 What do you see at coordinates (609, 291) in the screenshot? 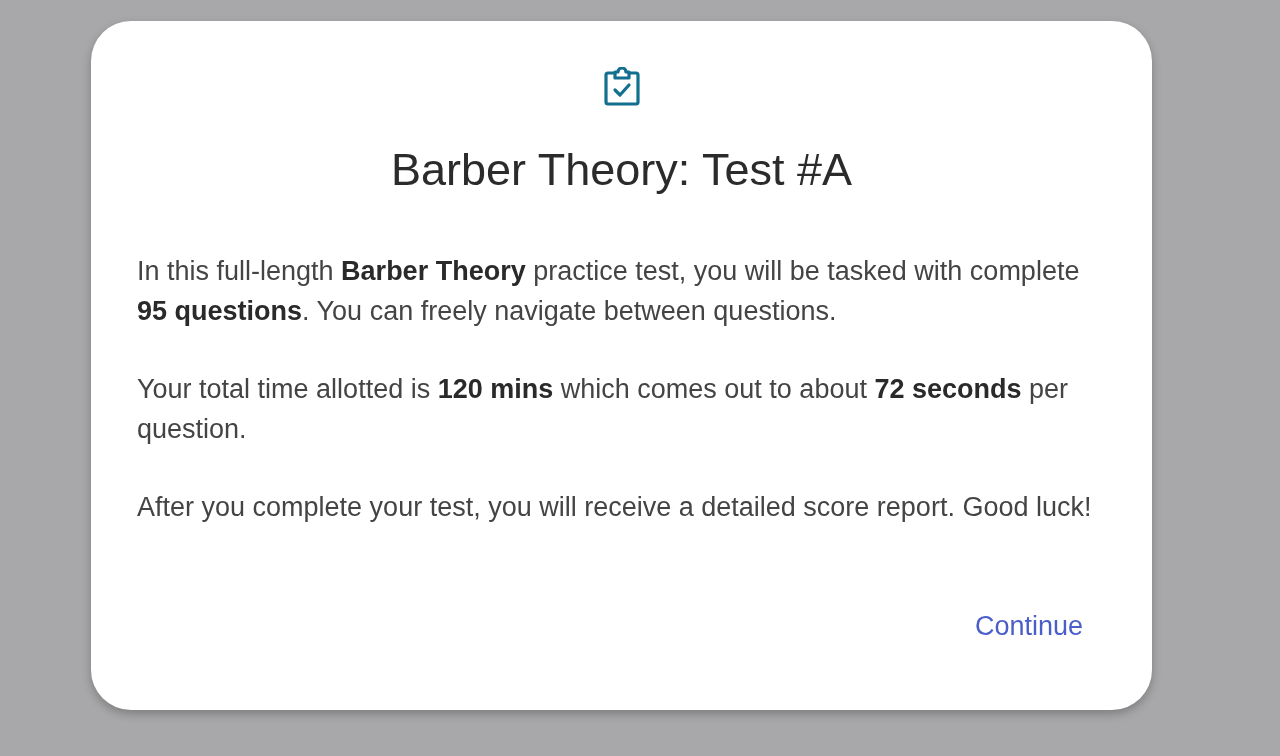
I see `instruction-paragraph: In this full-length Barber Theory practice test, you will be tasked with complete 95 questions. You can freely navigate between questions.` at bounding box center [609, 291].